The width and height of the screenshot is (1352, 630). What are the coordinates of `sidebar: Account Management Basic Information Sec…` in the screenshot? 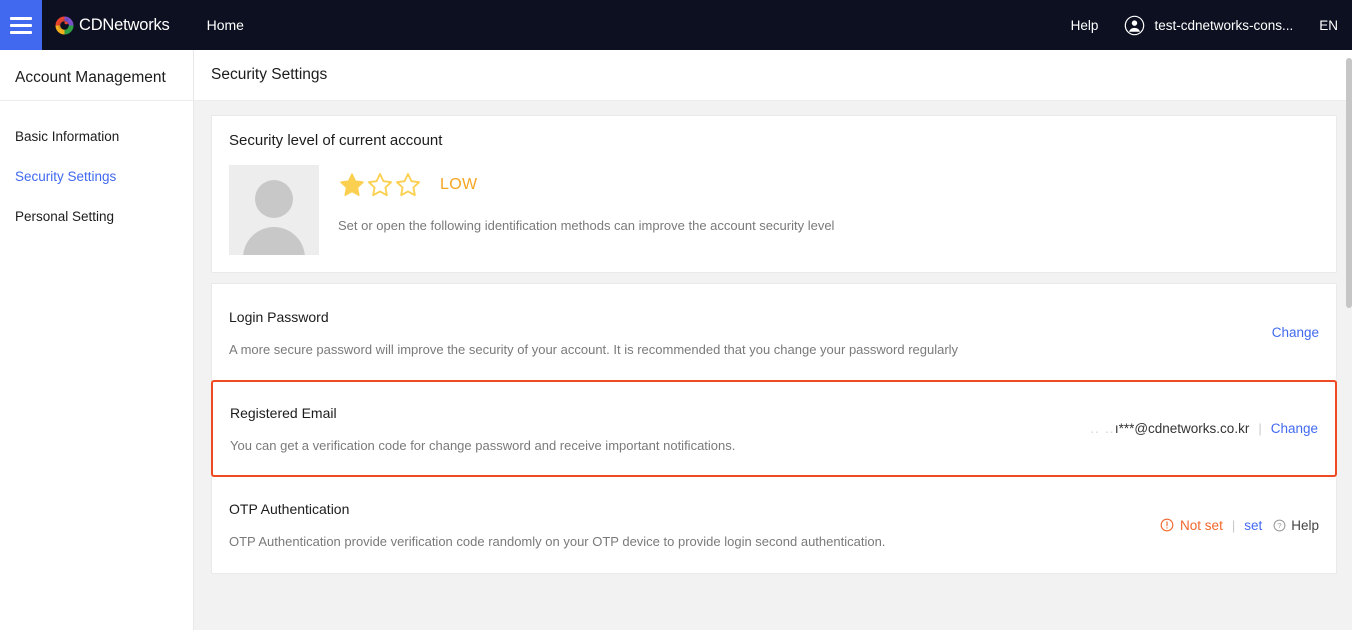 It's located at (97, 340).